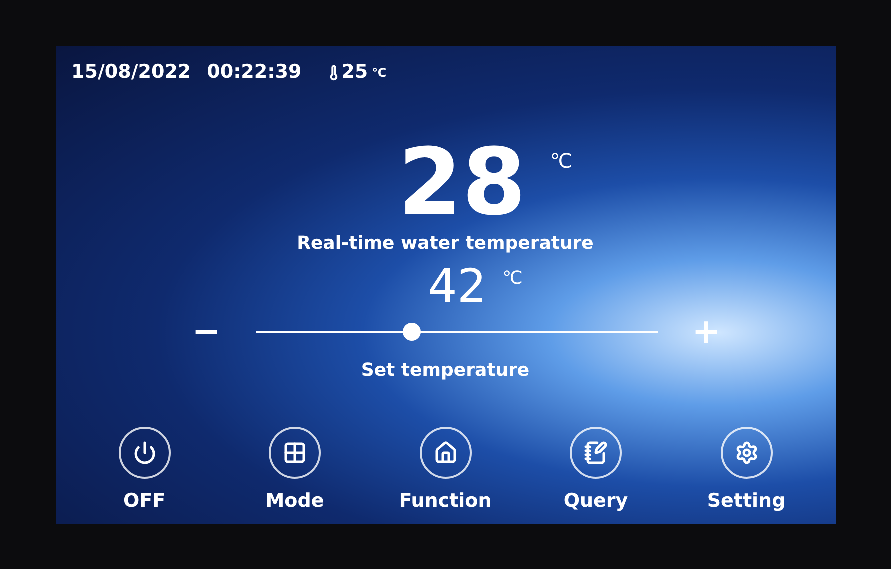 The height and width of the screenshot is (569, 891). Describe the element at coordinates (445, 501) in the screenshot. I see `menu-label: Function` at that location.